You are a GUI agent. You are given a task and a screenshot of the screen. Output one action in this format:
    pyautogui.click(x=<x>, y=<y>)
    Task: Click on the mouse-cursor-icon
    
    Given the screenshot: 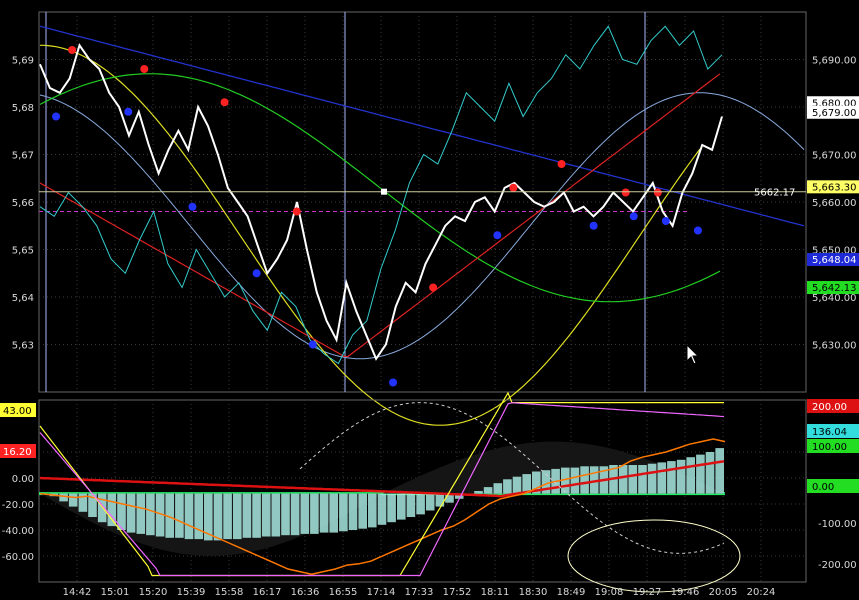 What is the action you would take?
    pyautogui.click(x=693, y=354)
    